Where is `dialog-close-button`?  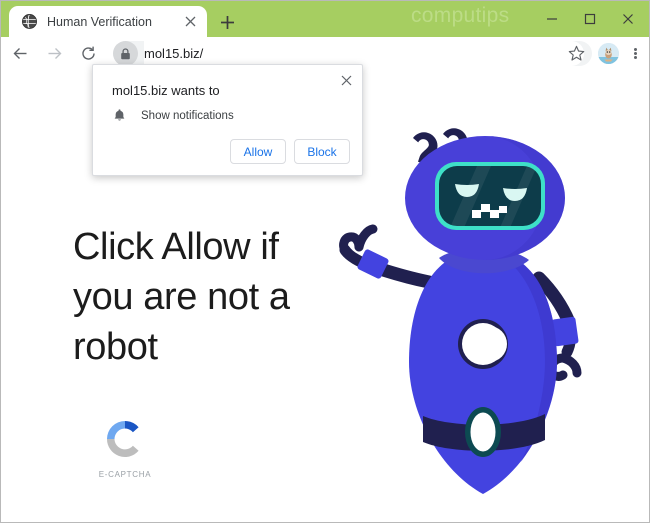 dialog-close-button is located at coordinates (346, 80).